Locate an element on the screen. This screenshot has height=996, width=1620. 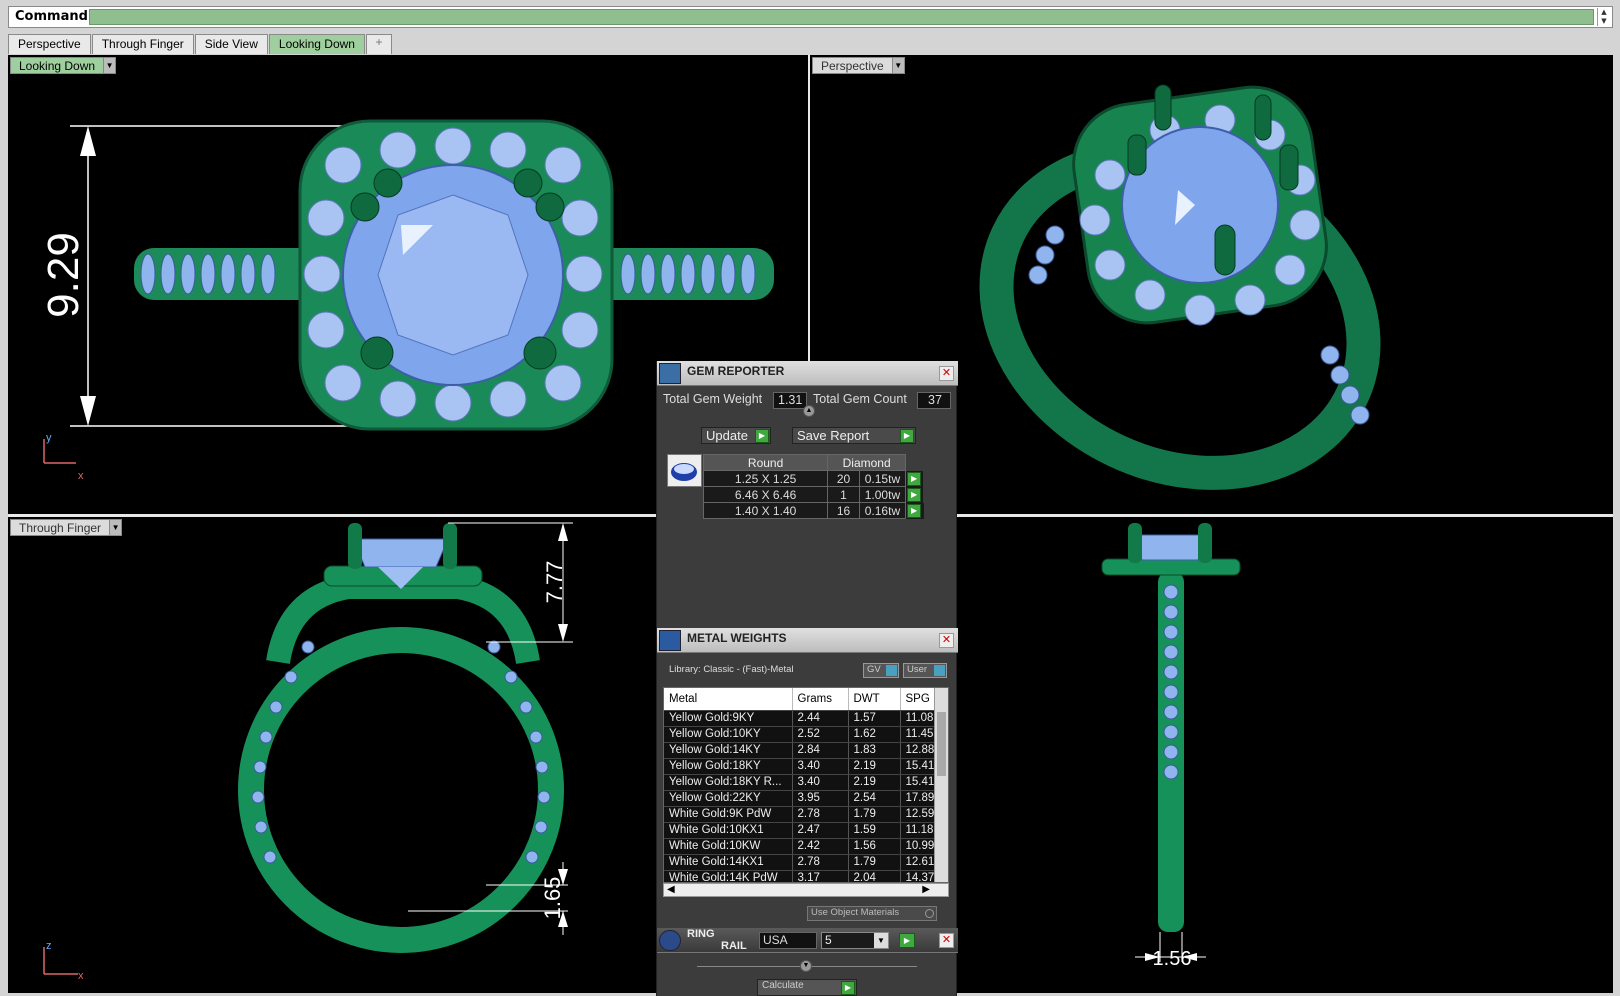
gem-row: 6.46 X 6.46 1 1.00tw ▶ is located at coordinates (813, 494).